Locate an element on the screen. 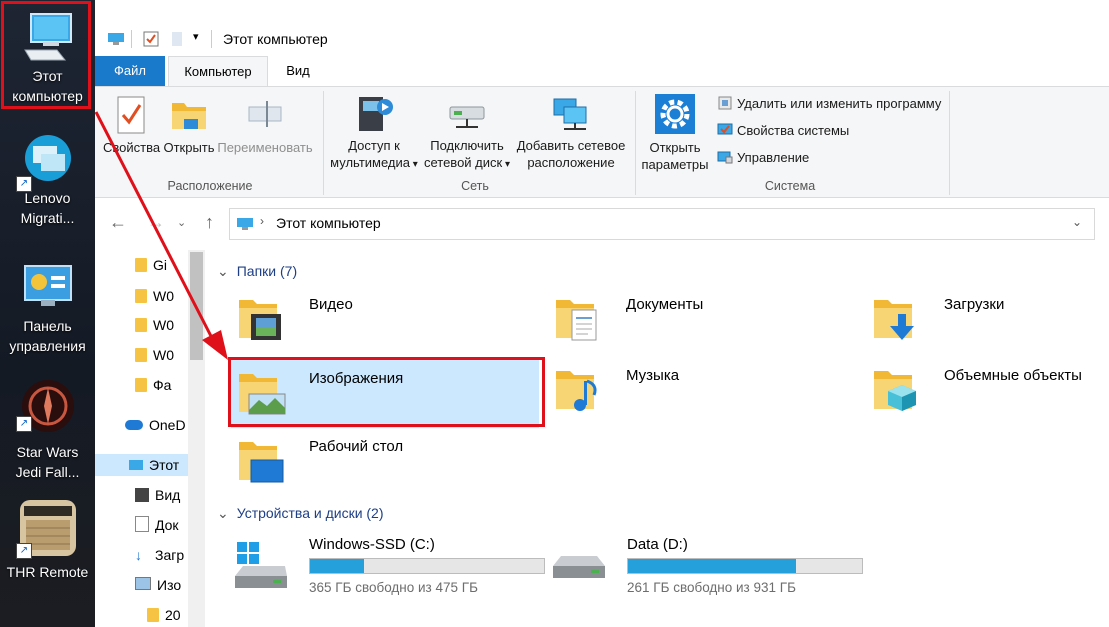 Image resolution: width=1109 pixels, height=627 pixels. add-network-location-button: Добавить сетевое расположение is located at coordinates (571, 132).